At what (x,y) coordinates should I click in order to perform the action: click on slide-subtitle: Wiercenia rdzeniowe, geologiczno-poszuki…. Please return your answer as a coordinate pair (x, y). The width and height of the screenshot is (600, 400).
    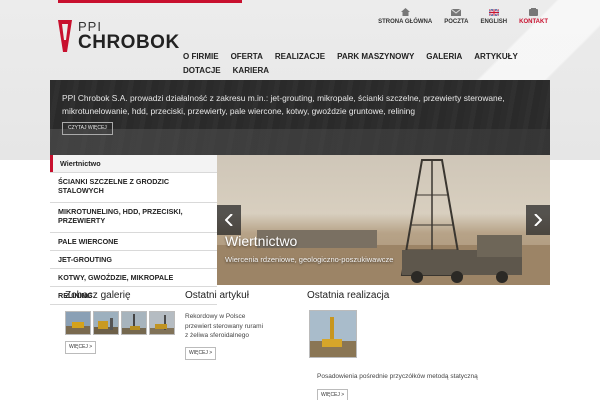
    Looking at the image, I should click on (309, 259).